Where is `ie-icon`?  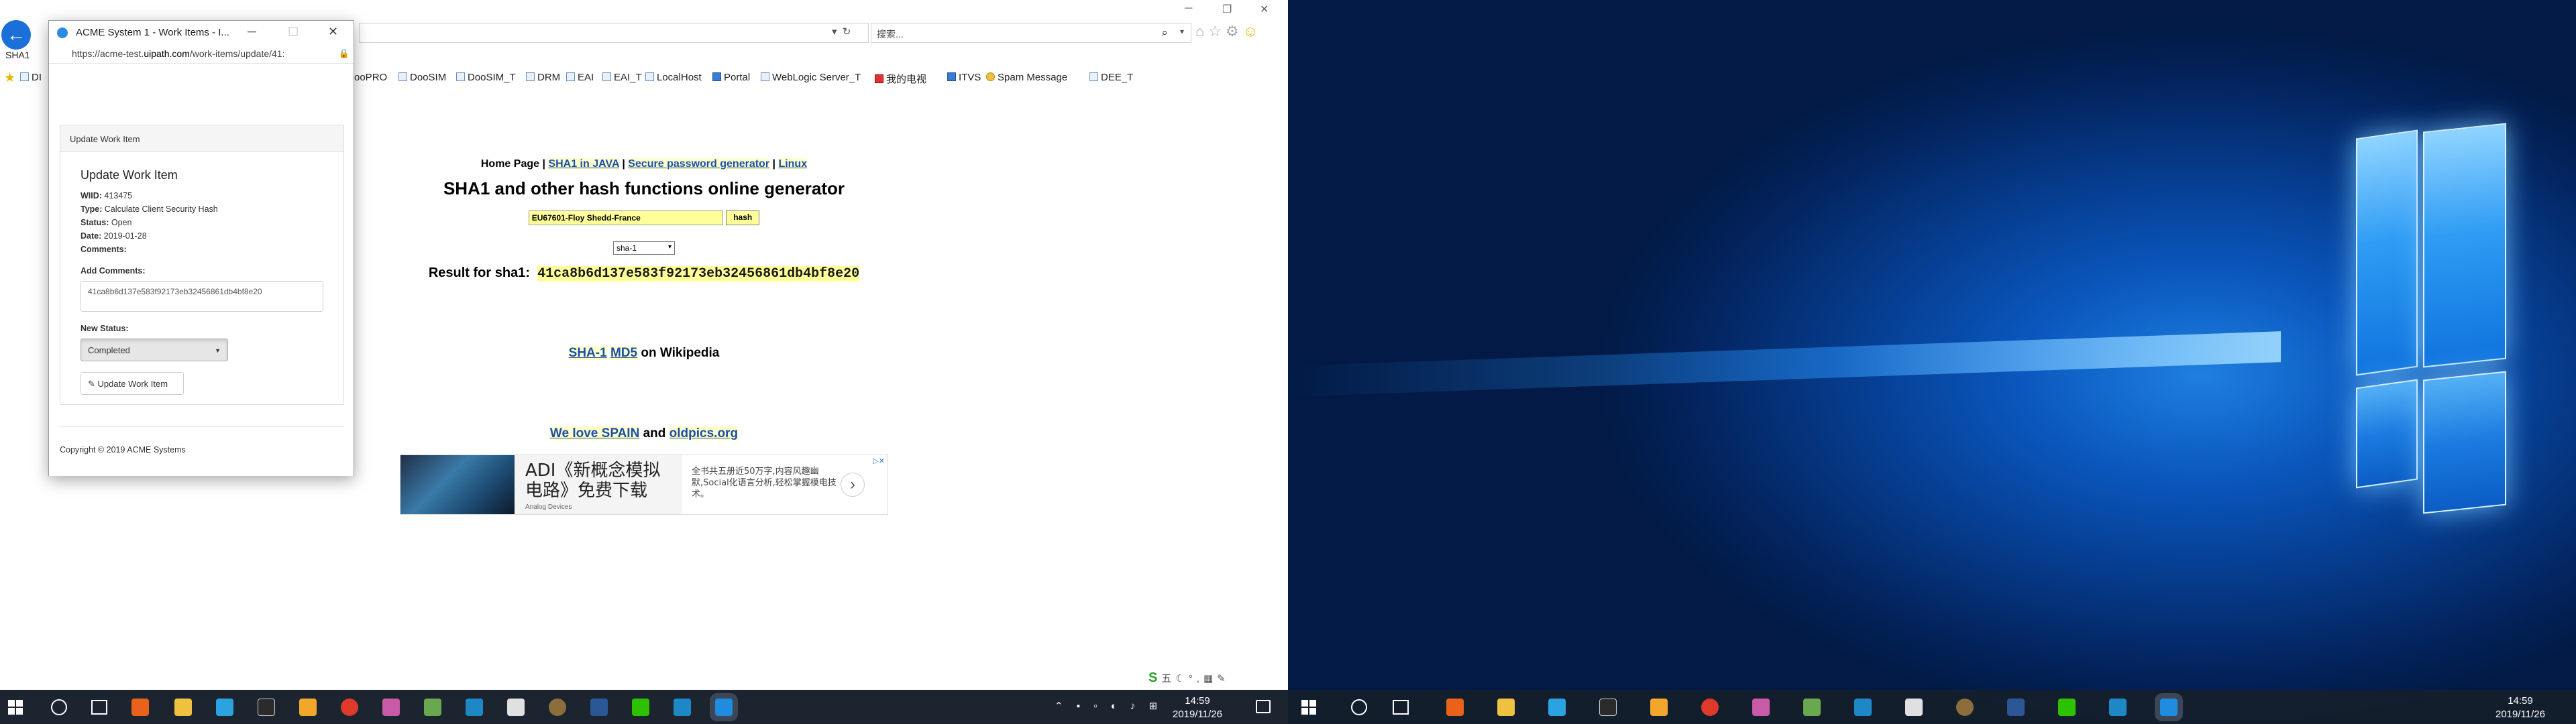
ie-icon is located at coordinates (62, 32).